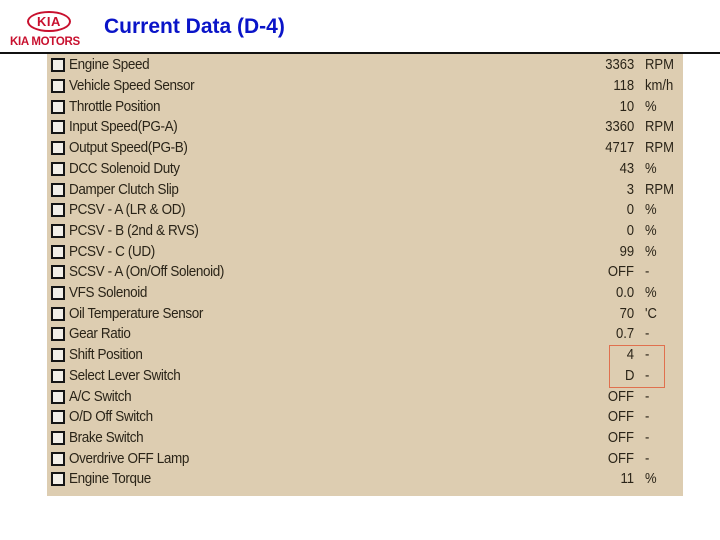  What do you see at coordinates (365, 210) in the screenshot?
I see `data-row: PCSV - A (LR & OD) 0%` at bounding box center [365, 210].